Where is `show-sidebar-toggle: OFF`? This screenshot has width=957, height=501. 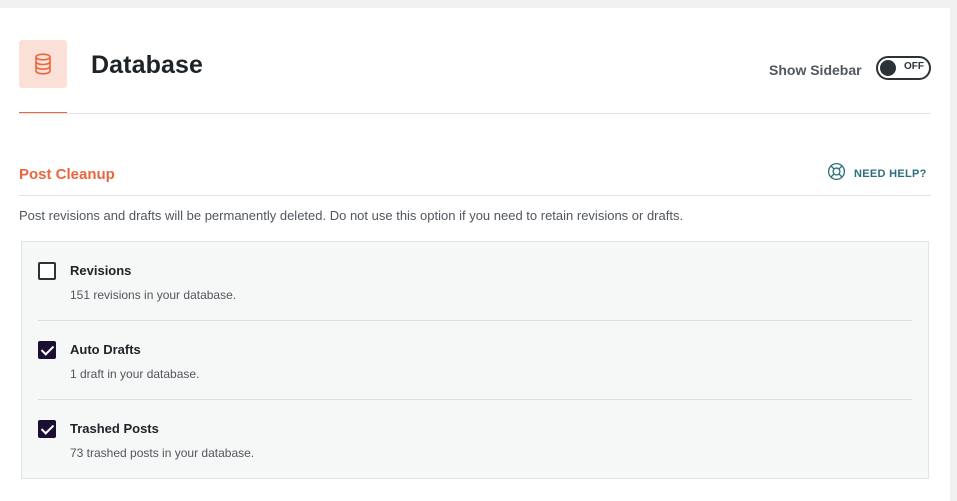
show-sidebar-toggle: OFF is located at coordinates (903, 68).